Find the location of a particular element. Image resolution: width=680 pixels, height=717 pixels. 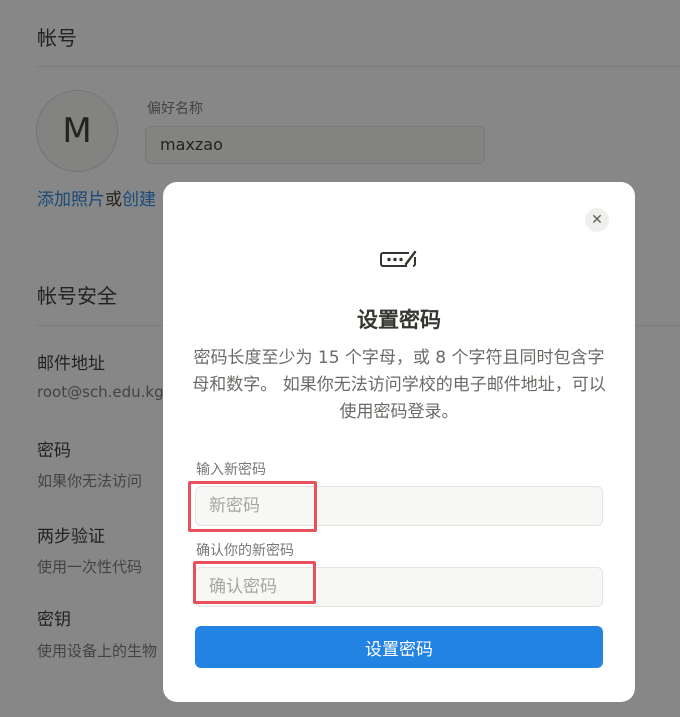

confirm-password-label: 确认你的新密码 is located at coordinates (245, 551).